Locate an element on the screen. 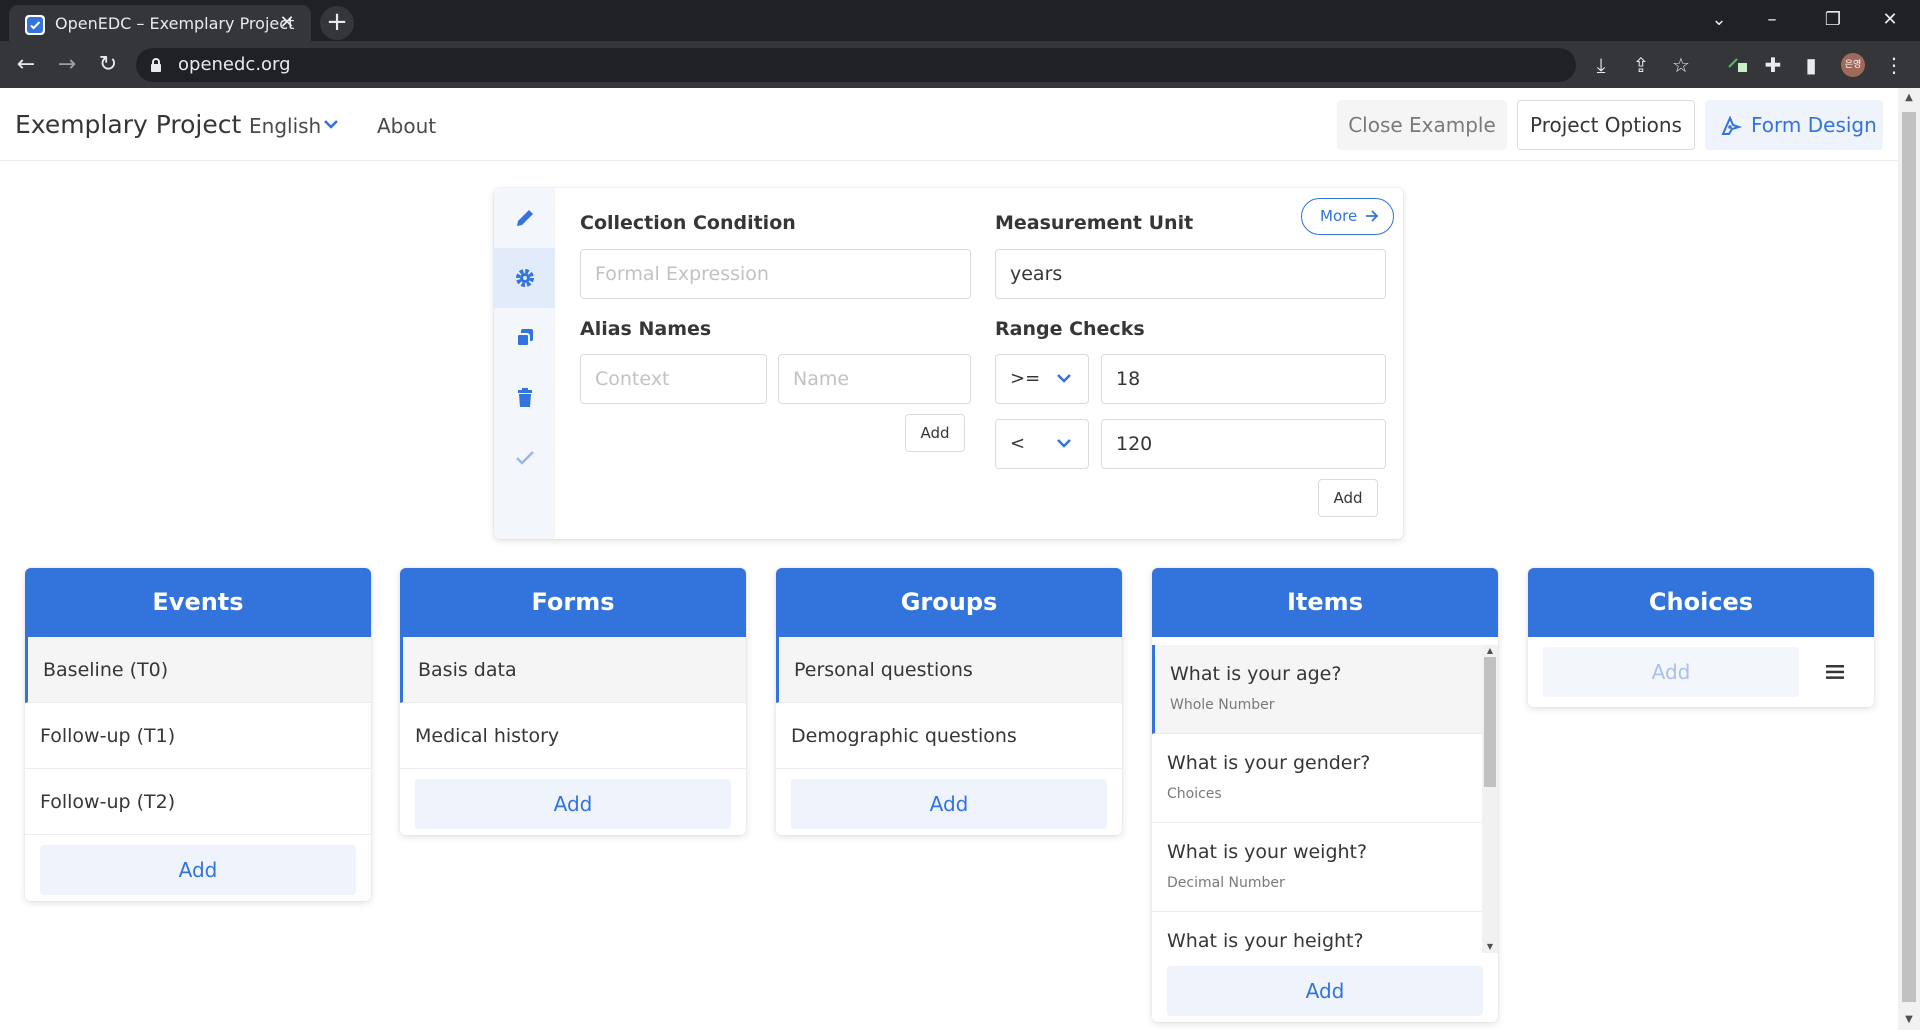 The width and height of the screenshot is (1920, 1030). about-link: About is located at coordinates (406, 126).